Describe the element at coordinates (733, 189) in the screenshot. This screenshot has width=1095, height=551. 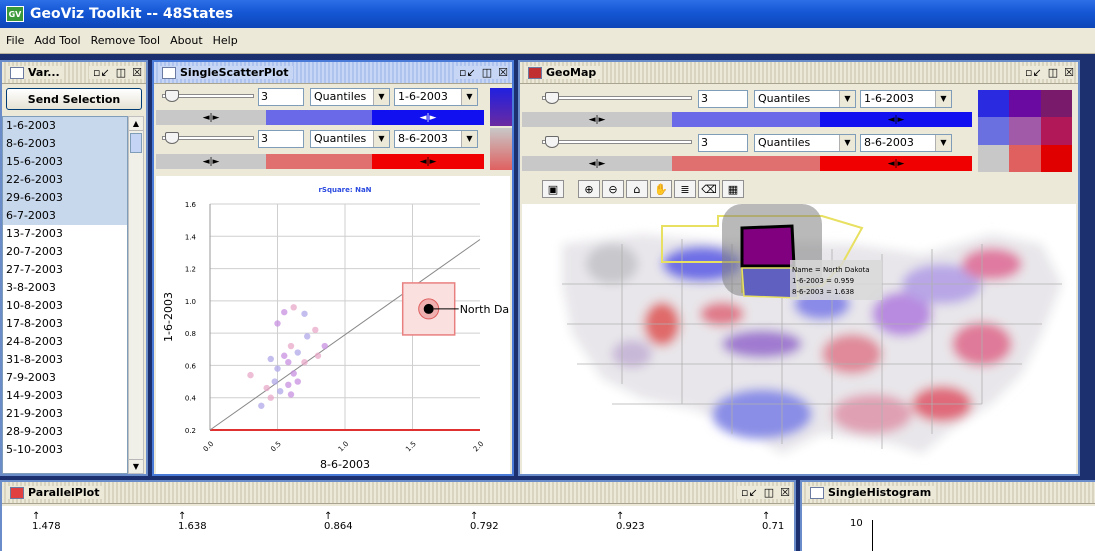
I see `grid-icon: ▦` at that location.